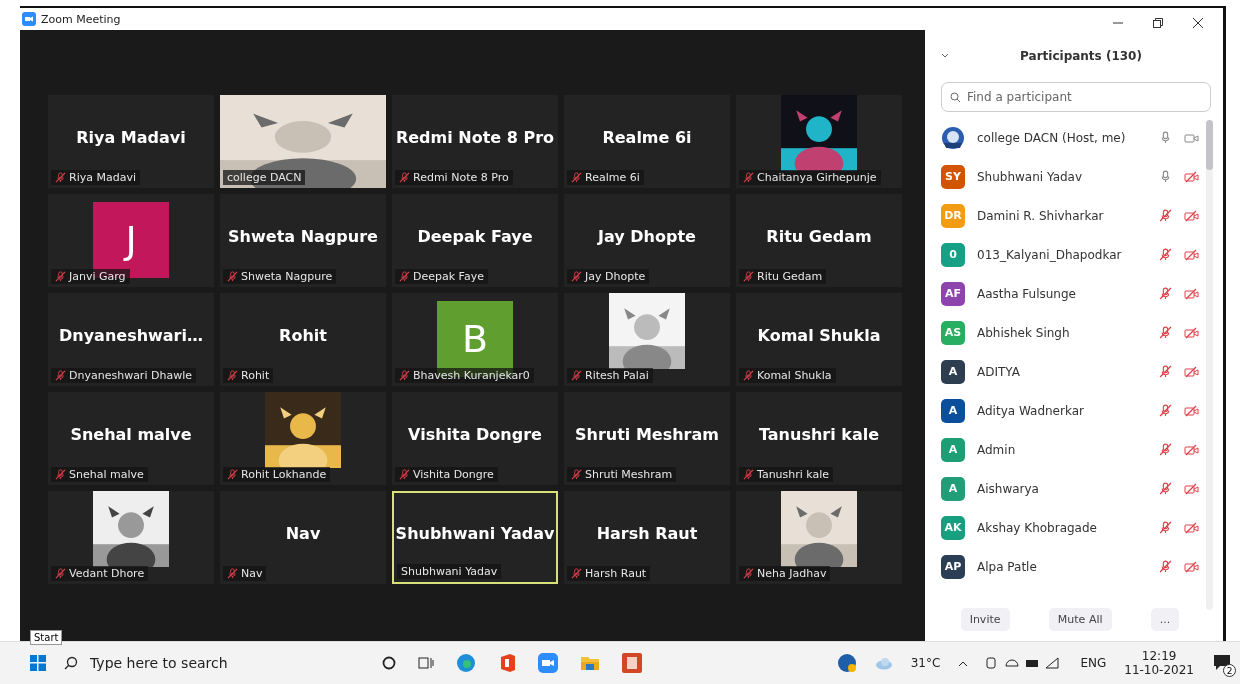 The image size is (1240, 684). What do you see at coordinates (303, 141) in the screenshot?
I see `video-tile: college DACN` at bounding box center [303, 141].